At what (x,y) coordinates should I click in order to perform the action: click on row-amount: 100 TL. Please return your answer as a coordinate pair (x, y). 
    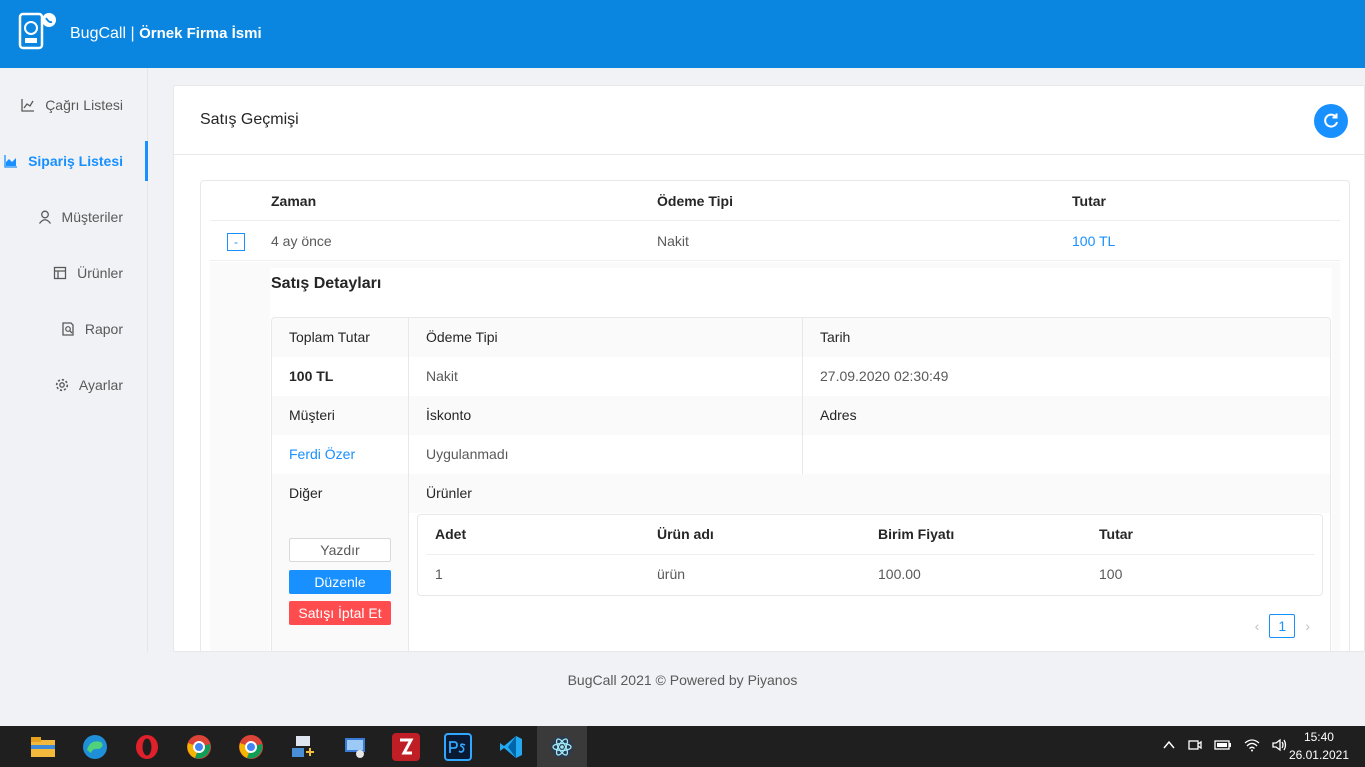
    Looking at the image, I should click on (1093, 241).